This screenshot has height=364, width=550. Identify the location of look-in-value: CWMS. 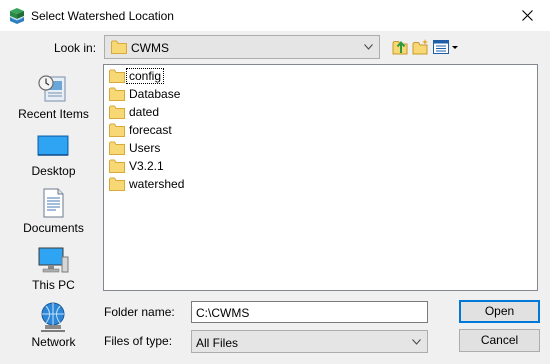
(150, 48).